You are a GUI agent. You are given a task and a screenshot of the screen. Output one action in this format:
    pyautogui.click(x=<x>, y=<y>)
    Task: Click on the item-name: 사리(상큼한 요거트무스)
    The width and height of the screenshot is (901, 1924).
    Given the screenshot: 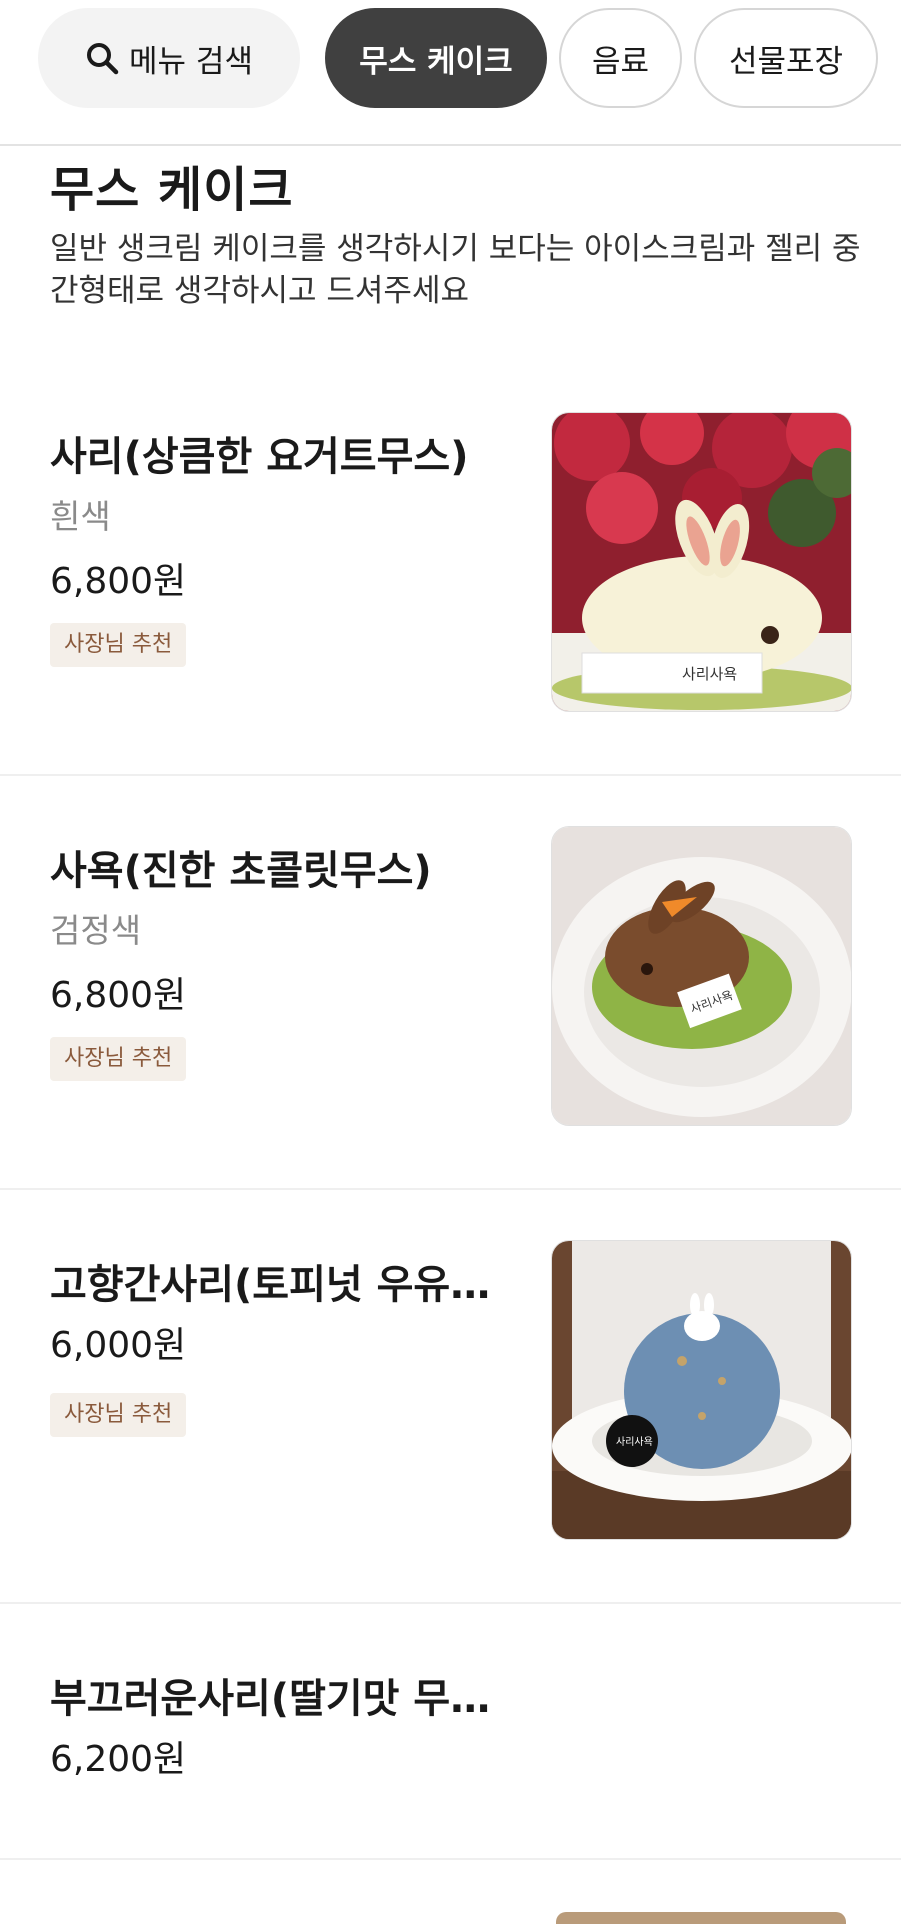 What is the action you would take?
    pyautogui.click(x=259, y=457)
    